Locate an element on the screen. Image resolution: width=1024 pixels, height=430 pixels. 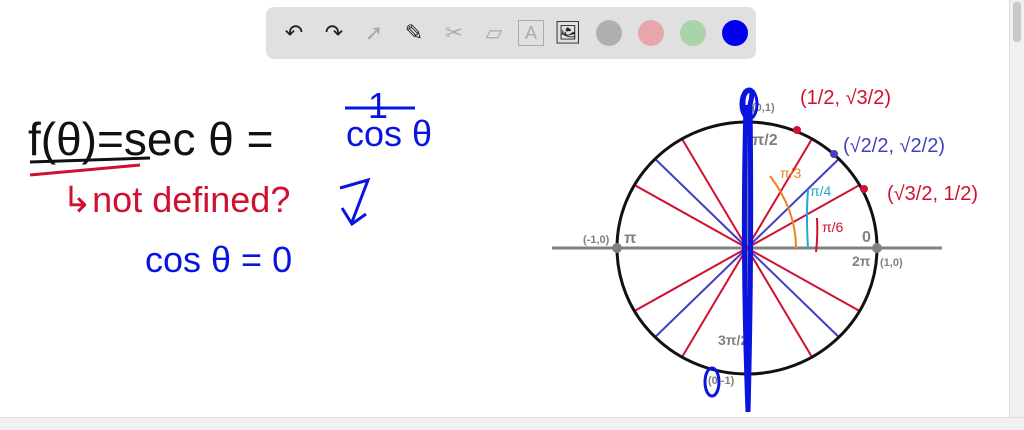
label-angle-45: π/4 is located at coordinates (821, 191).